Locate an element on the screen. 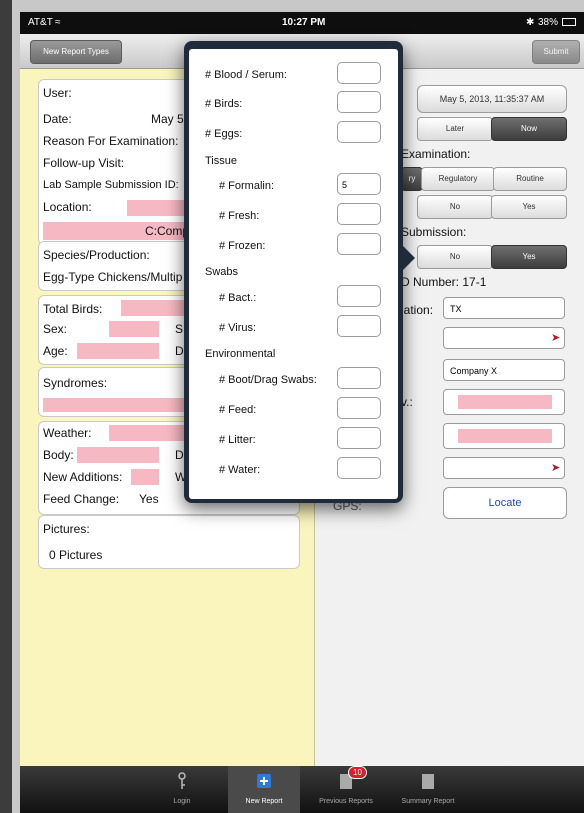 Image resolution: width=584 pixels, height=813 pixels. yes-button-1: Yes is located at coordinates (529, 207).